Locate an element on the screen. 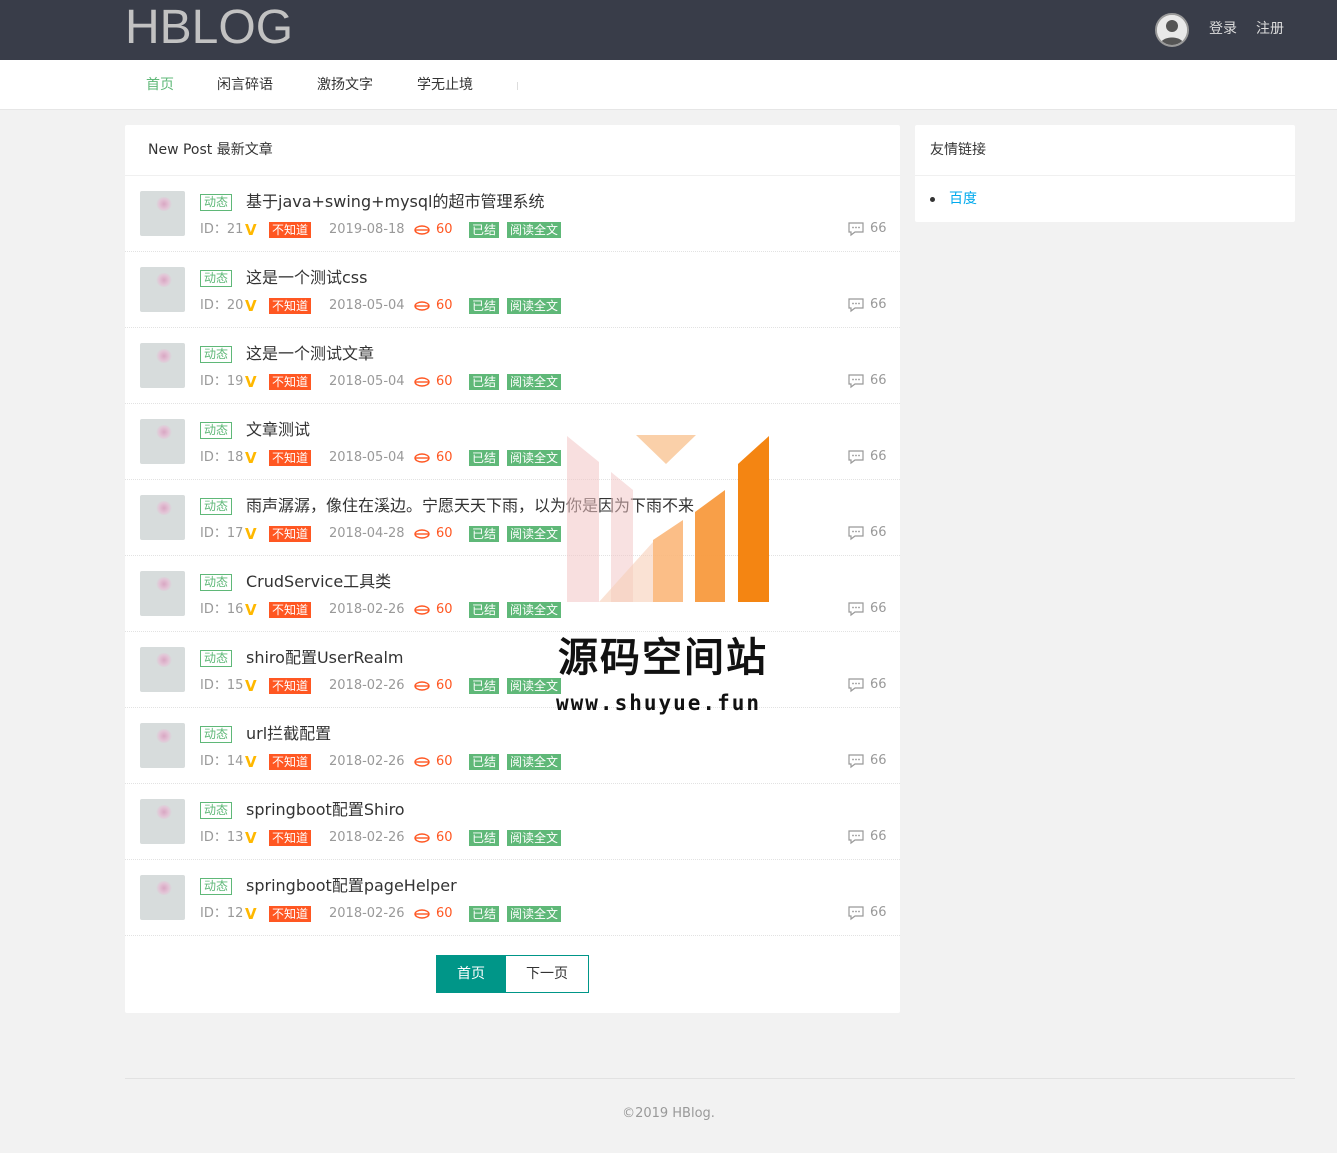 This screenshot has width=1337, height=1153. post-title: 这是一个测试文章 is located at coordinates (310, 354).